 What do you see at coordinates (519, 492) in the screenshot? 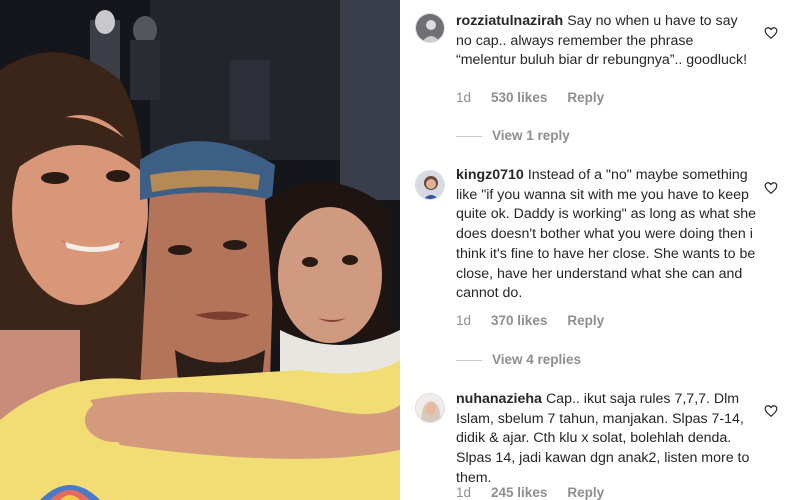
I see `comment-likes: 245 likes` at bounding box center [519, 492].